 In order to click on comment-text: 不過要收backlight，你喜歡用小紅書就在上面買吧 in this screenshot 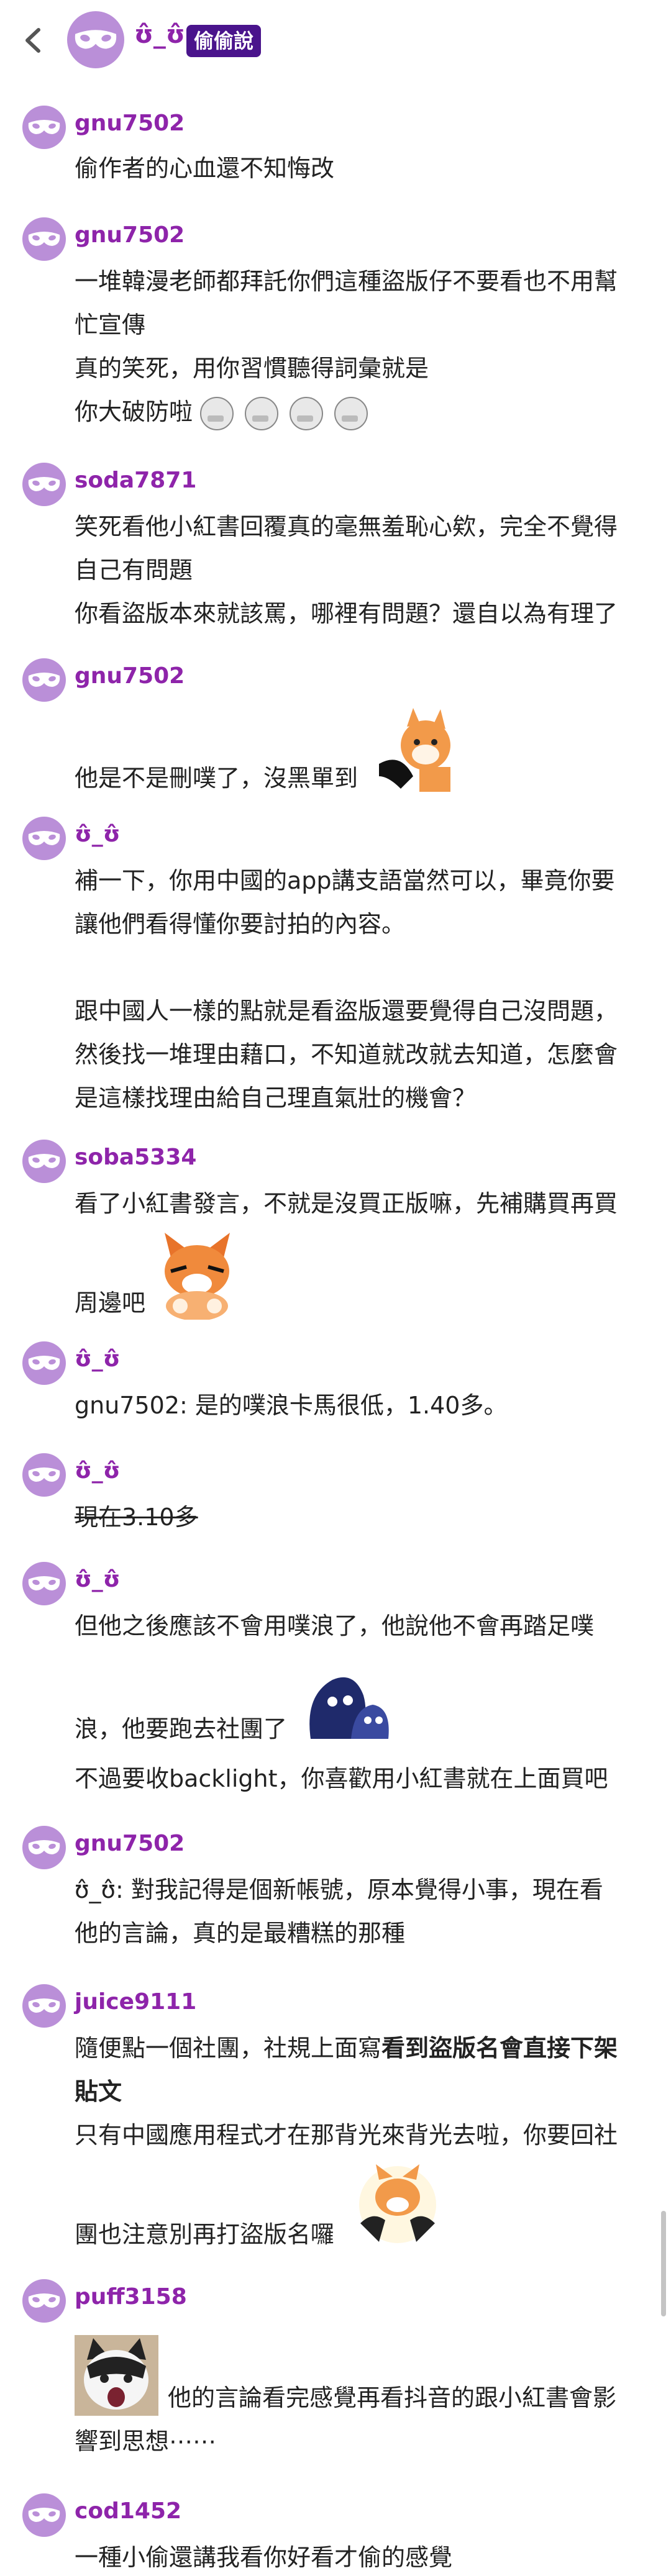, I will do `click(342, 1778)`.